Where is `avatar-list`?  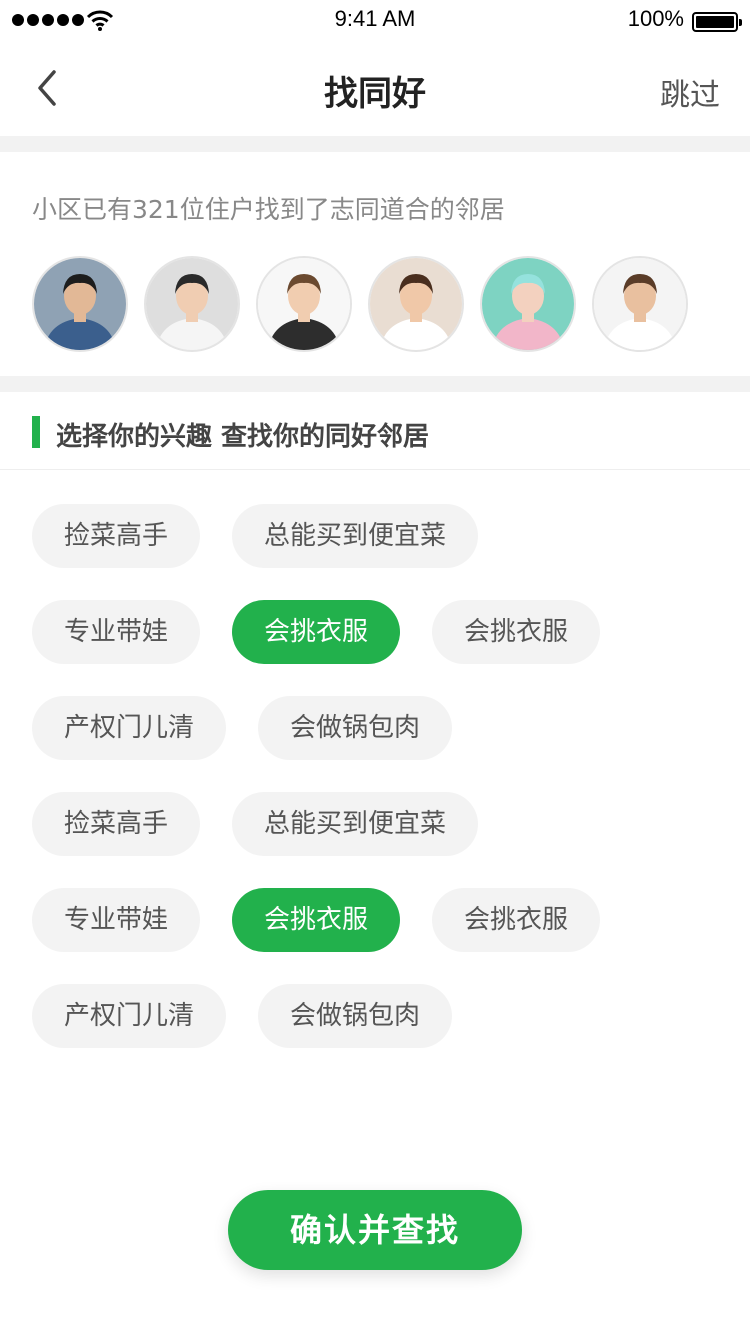
avatar-list is located at coordinates (360, 304).